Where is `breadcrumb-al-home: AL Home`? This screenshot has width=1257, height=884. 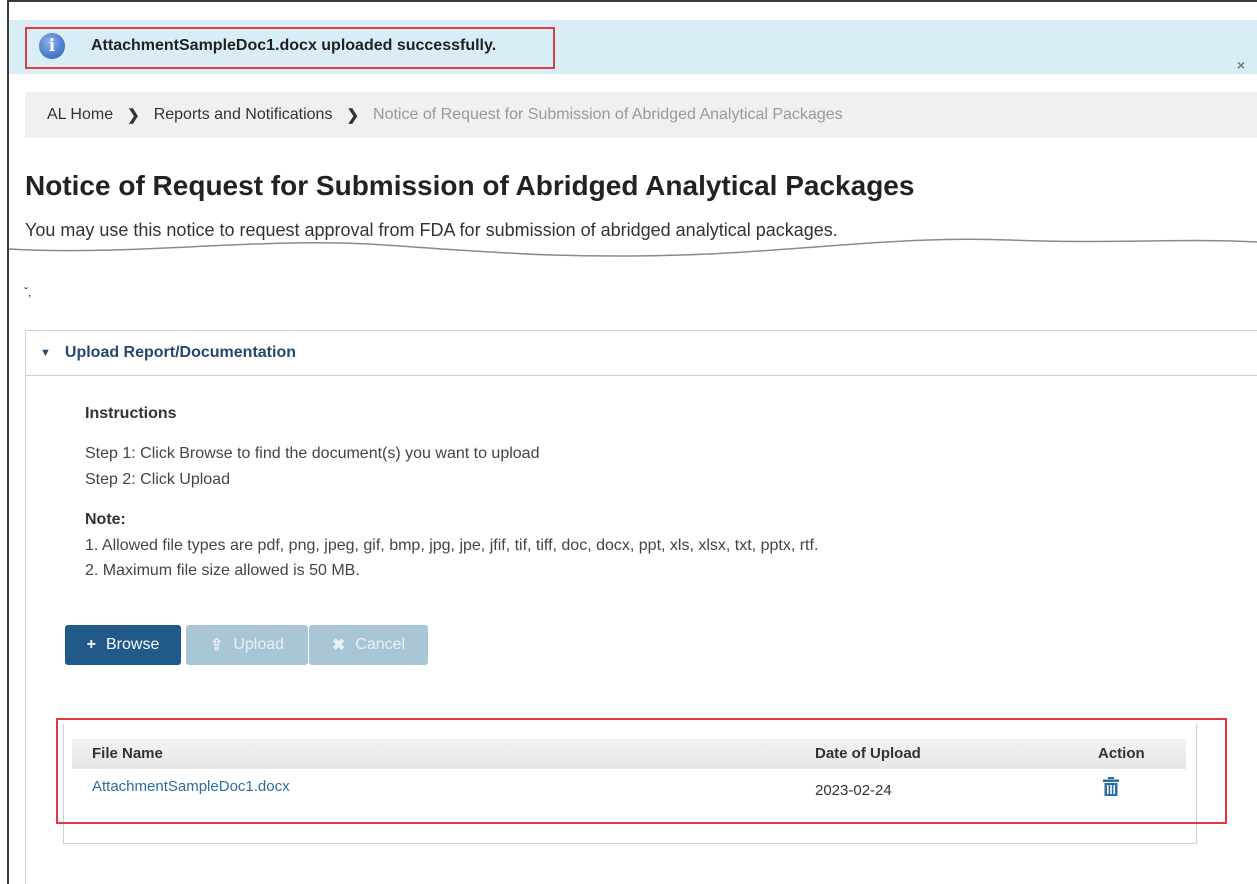
breadcrumb-al-home: AL Home is located at coordinates (80, 115).